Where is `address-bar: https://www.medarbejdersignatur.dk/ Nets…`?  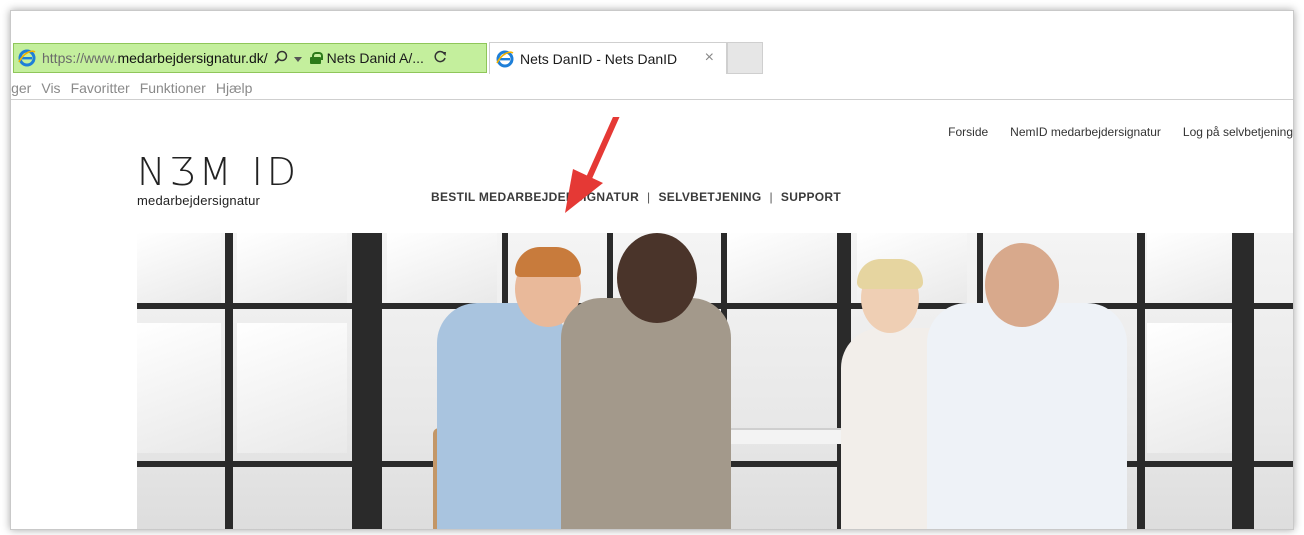
address-bar: https://www.medarbejdersignatur.dk/ Nets… is located at coordinates (250, 58).